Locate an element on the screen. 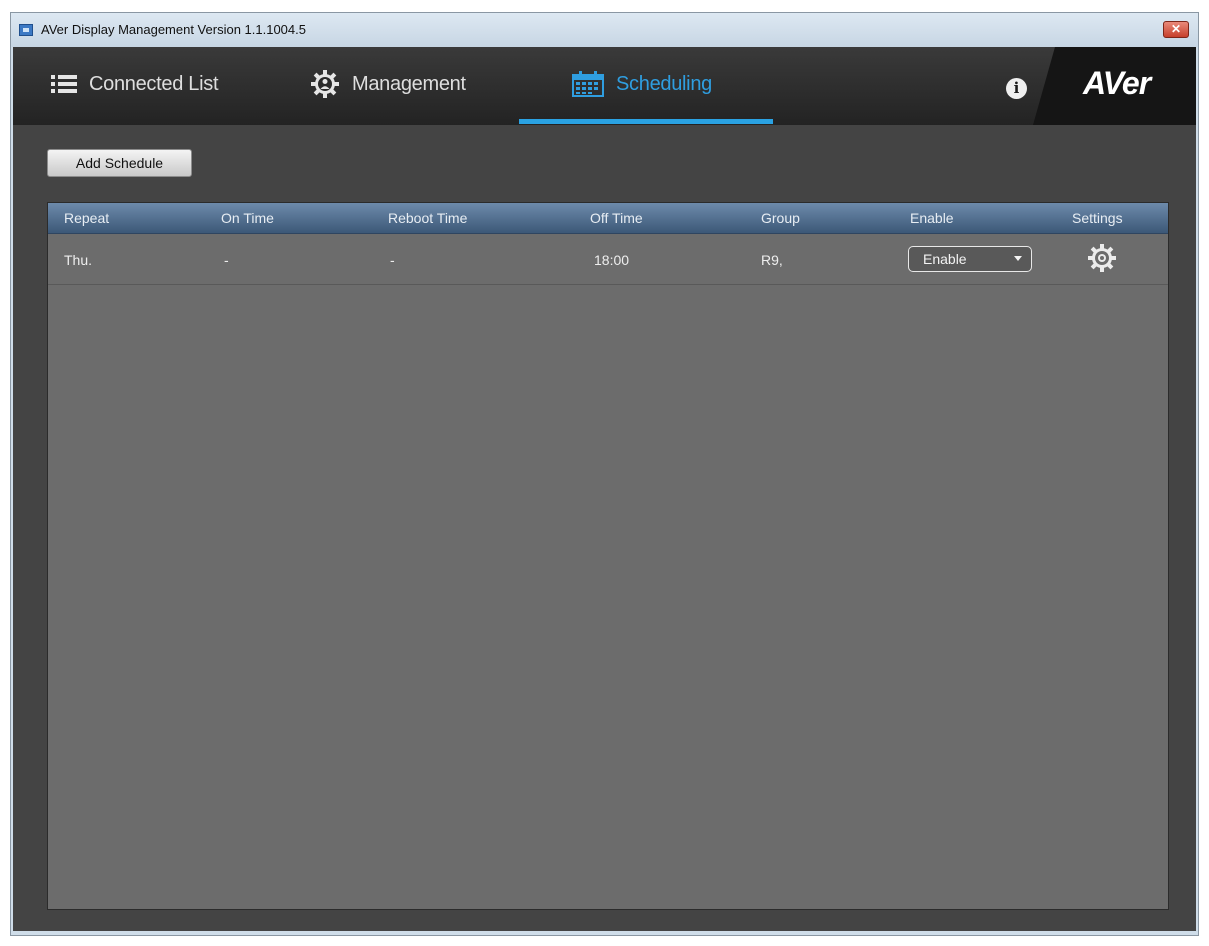 This screenshot has width=1209, height=946. column-header-settings: Settings is located at coordinates (1097, 218).